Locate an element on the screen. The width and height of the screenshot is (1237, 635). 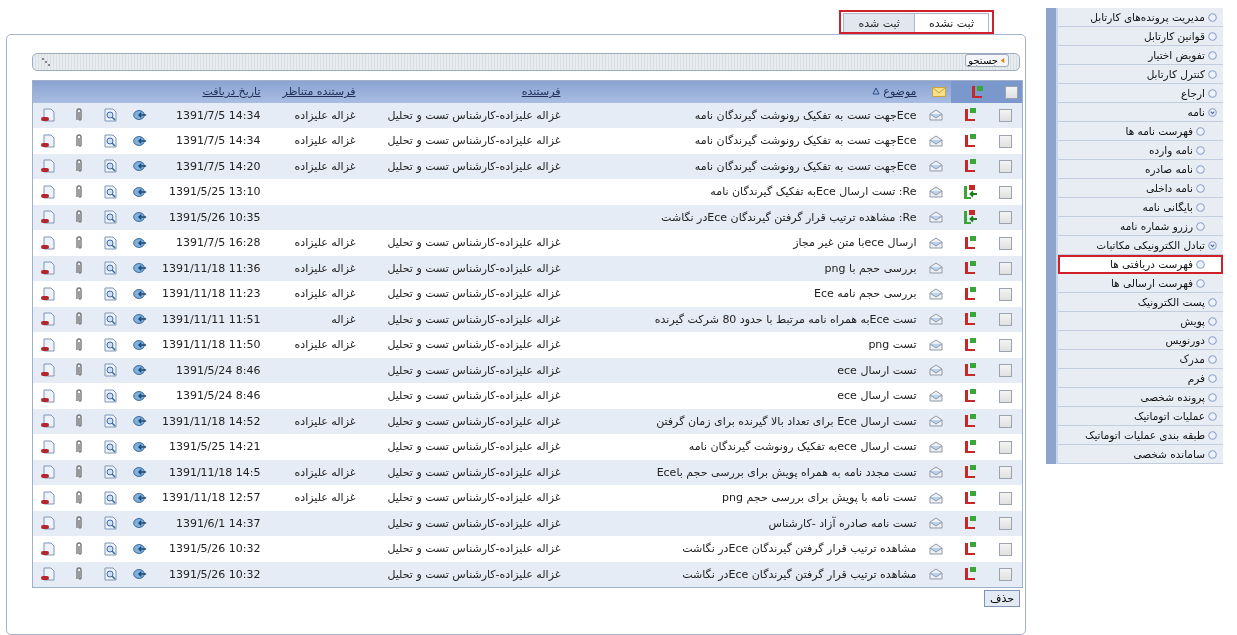
sidebar-item: تبادل الکترونیکی مکاتبات is located at coordinates (1140, 245).